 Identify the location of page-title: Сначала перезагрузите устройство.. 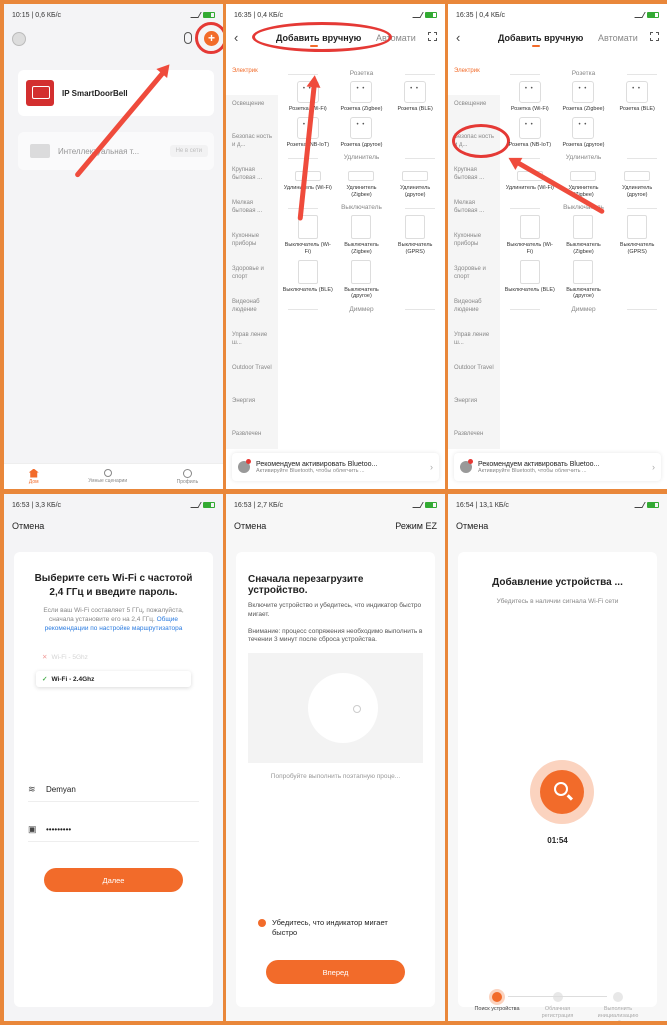
(306, 585).